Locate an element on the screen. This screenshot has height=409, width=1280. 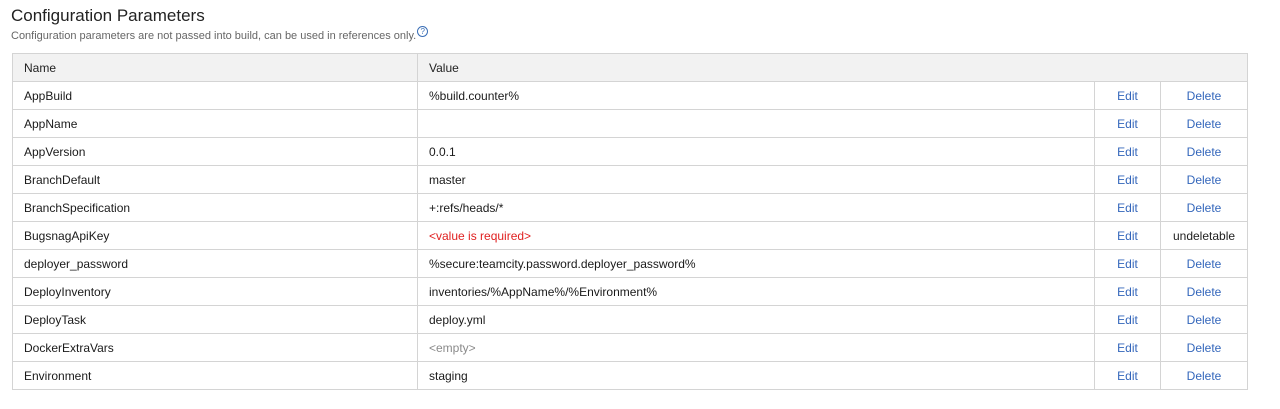
parameter-name: BranchSpecification is located at coordinates (215, 207).